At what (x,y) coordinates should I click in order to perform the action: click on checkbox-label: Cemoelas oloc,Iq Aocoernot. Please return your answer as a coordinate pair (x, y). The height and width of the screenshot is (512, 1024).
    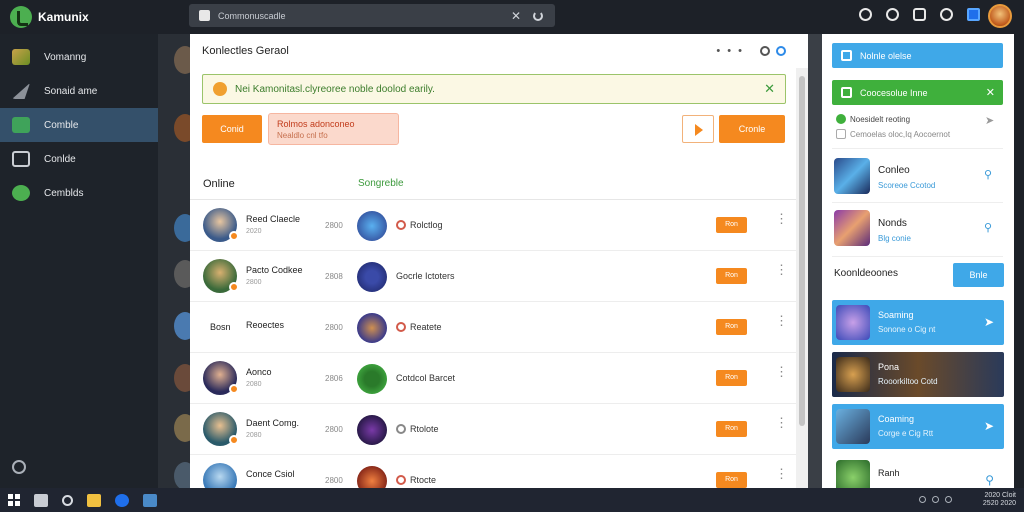
    Looking at the image, I should click on (900, 134).